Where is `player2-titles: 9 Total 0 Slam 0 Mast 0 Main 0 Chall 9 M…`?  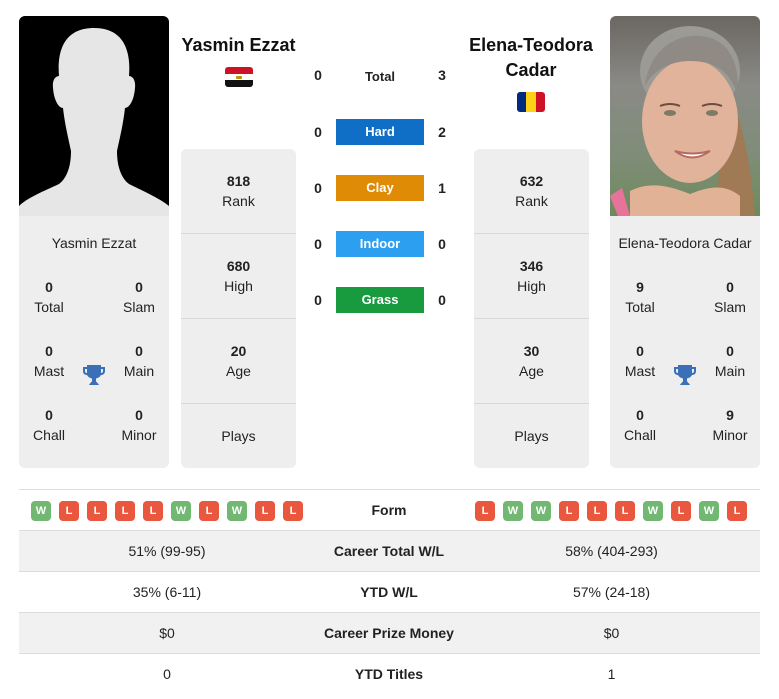
player2-titles: 9 Total 0 Slam 0 Mast 0 Main 0 Chall 9 M… is located at coordinates (685, 351).